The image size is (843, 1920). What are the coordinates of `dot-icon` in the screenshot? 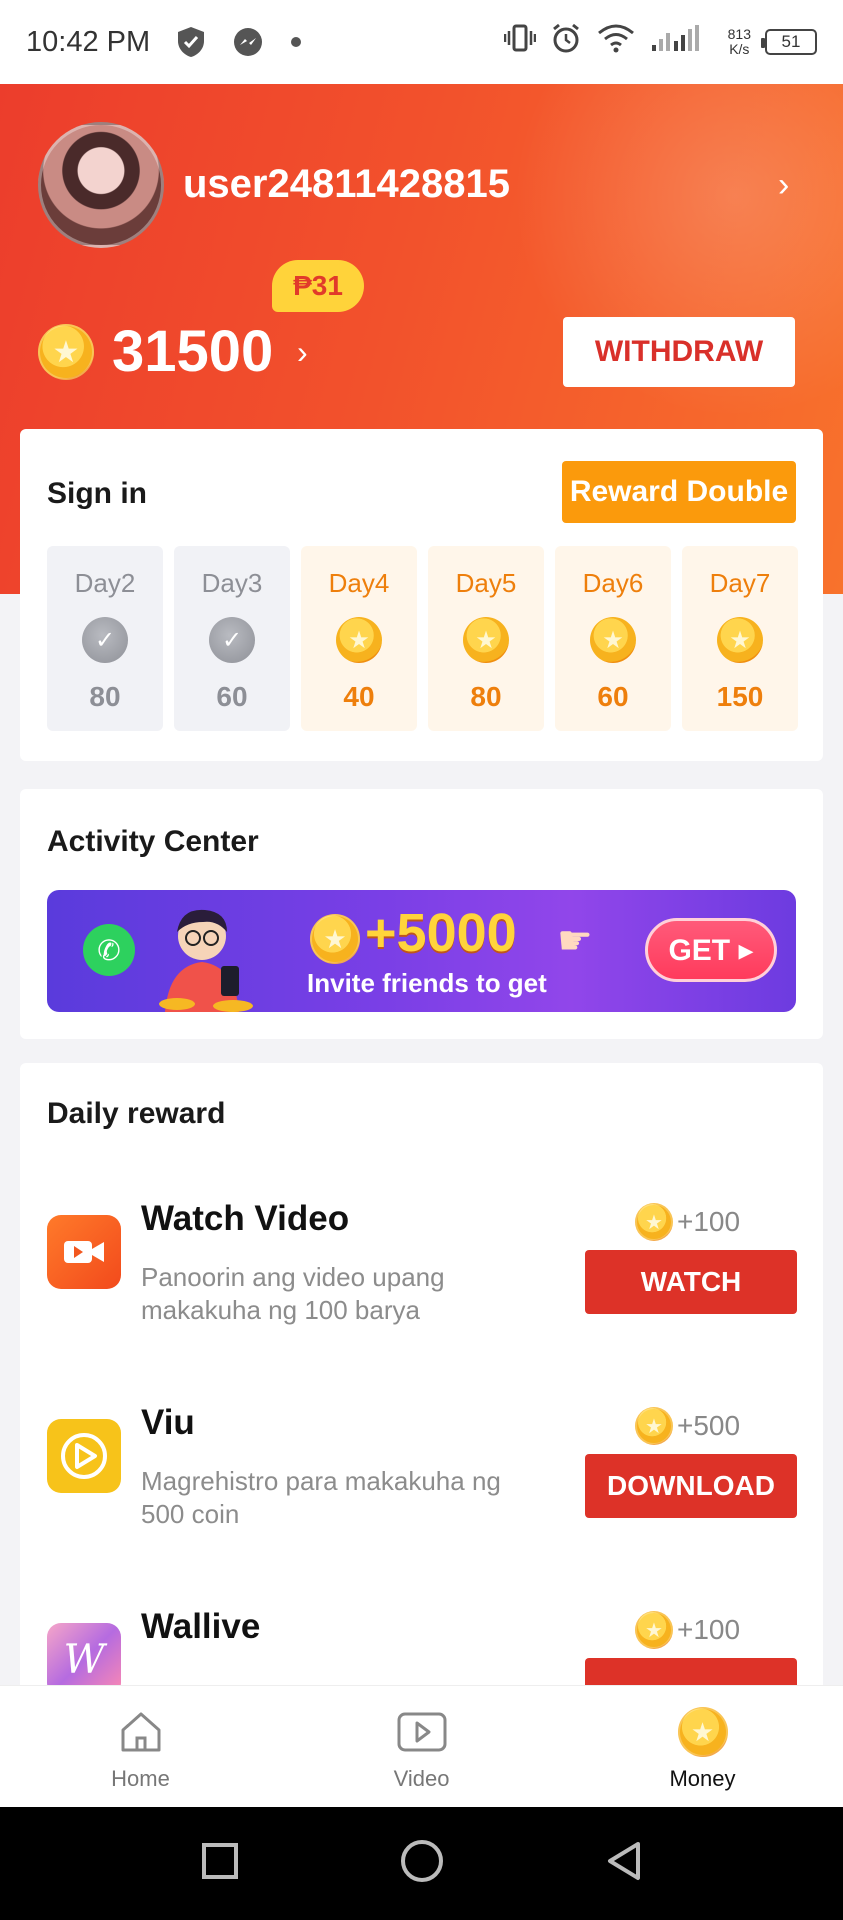 It's located at (296, 42).